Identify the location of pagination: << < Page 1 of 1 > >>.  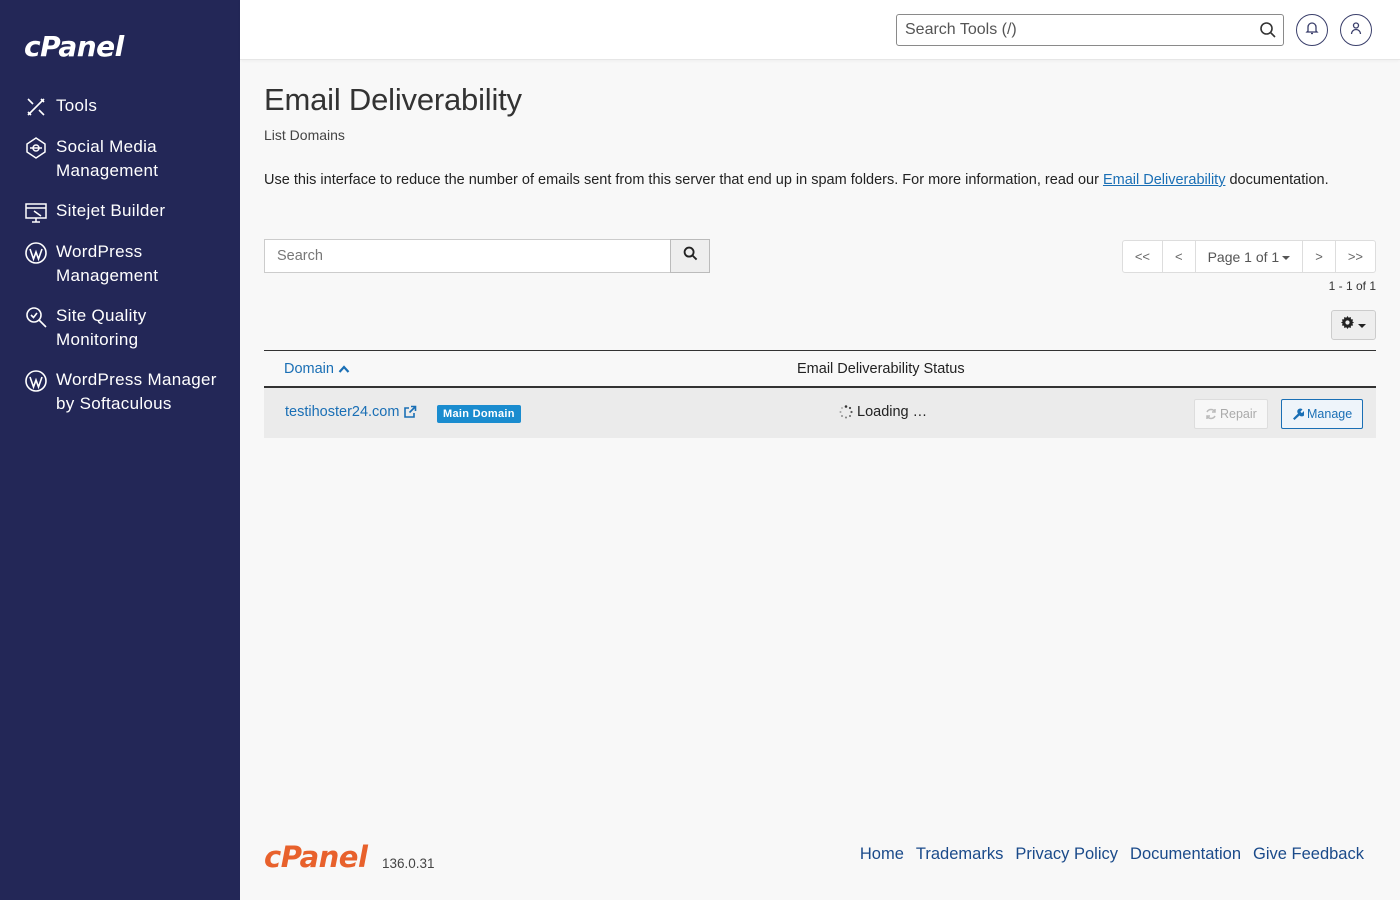
(1248, 256).